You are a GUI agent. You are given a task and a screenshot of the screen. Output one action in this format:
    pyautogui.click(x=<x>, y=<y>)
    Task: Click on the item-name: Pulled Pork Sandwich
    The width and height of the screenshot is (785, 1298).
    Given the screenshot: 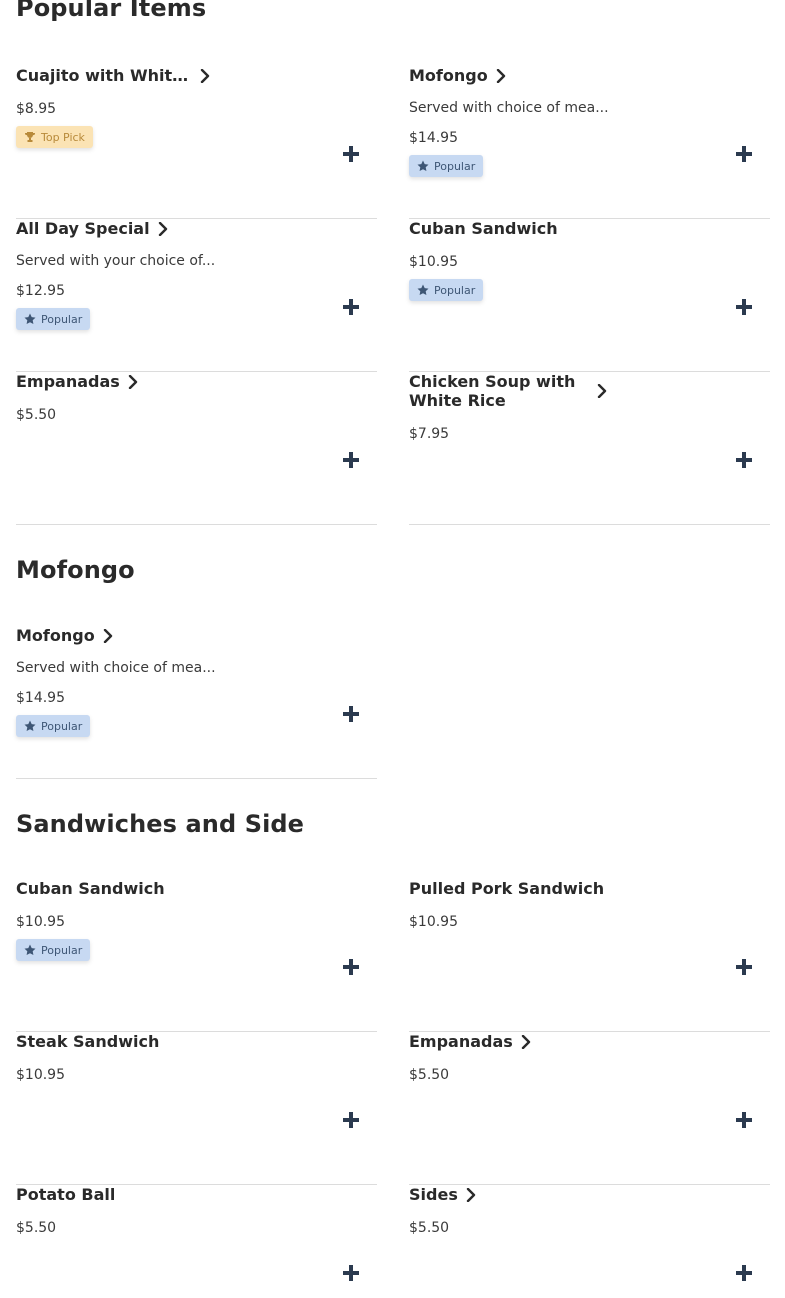 What is the action you would take?
    pyautogui.click(x=507, y=888)
    